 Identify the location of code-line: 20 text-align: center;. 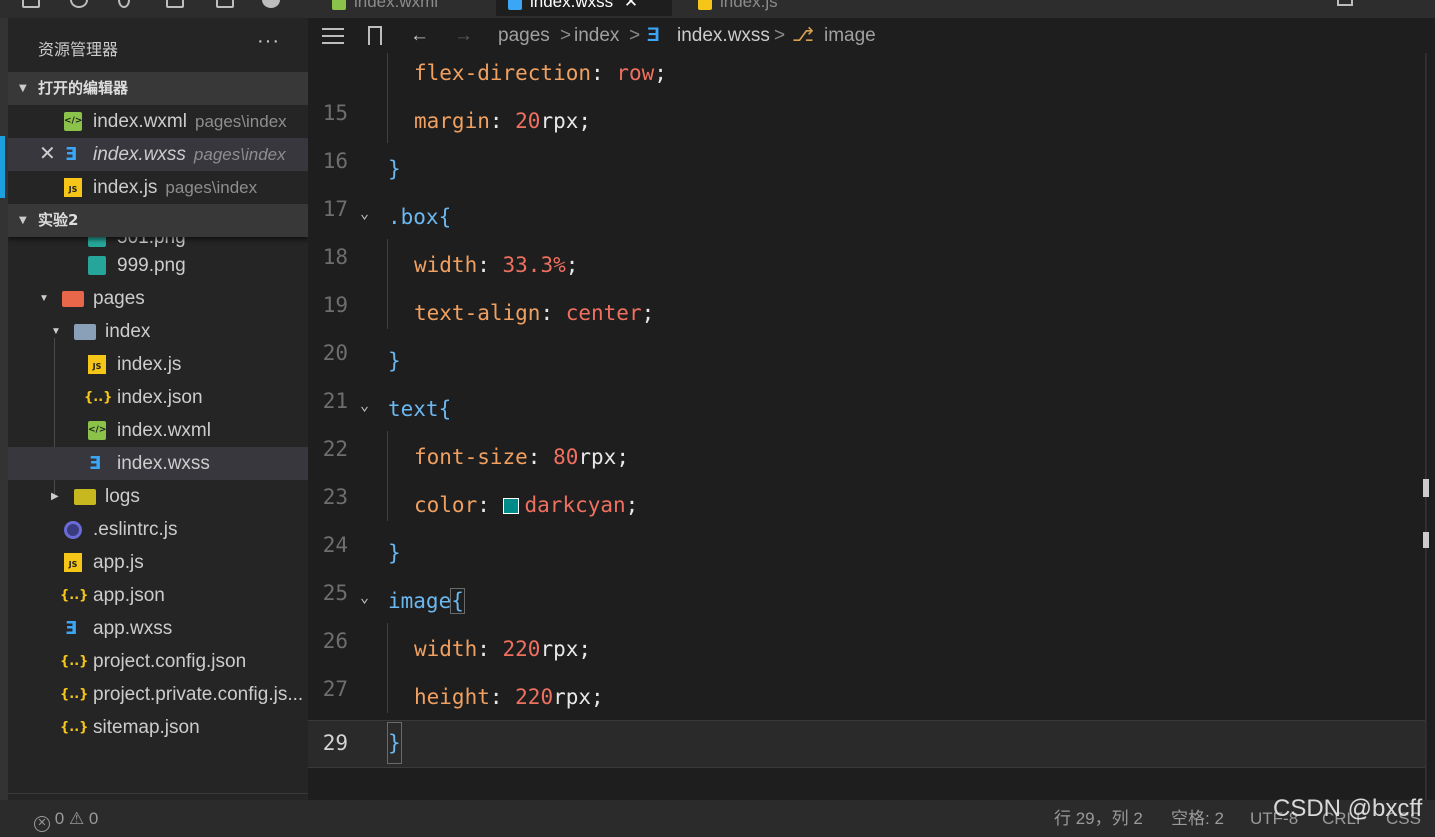
(867, 329).